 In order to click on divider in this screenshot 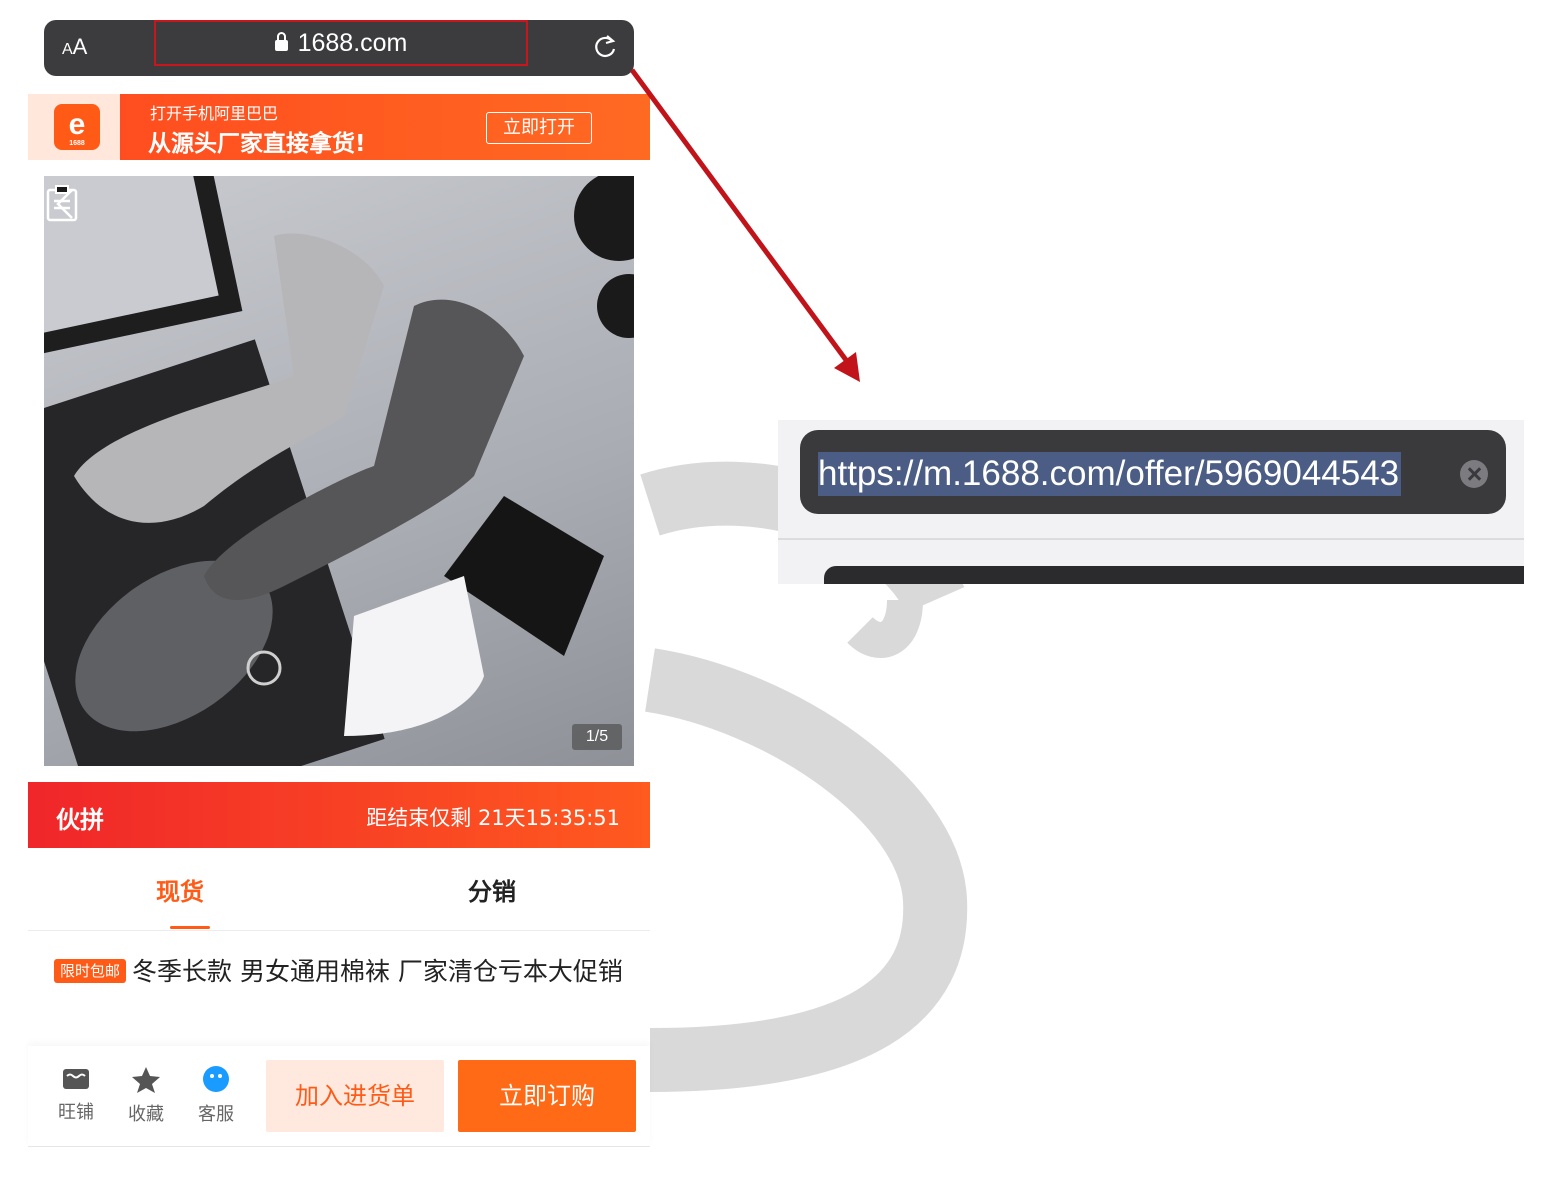, I will do `click(1151, 539)`.